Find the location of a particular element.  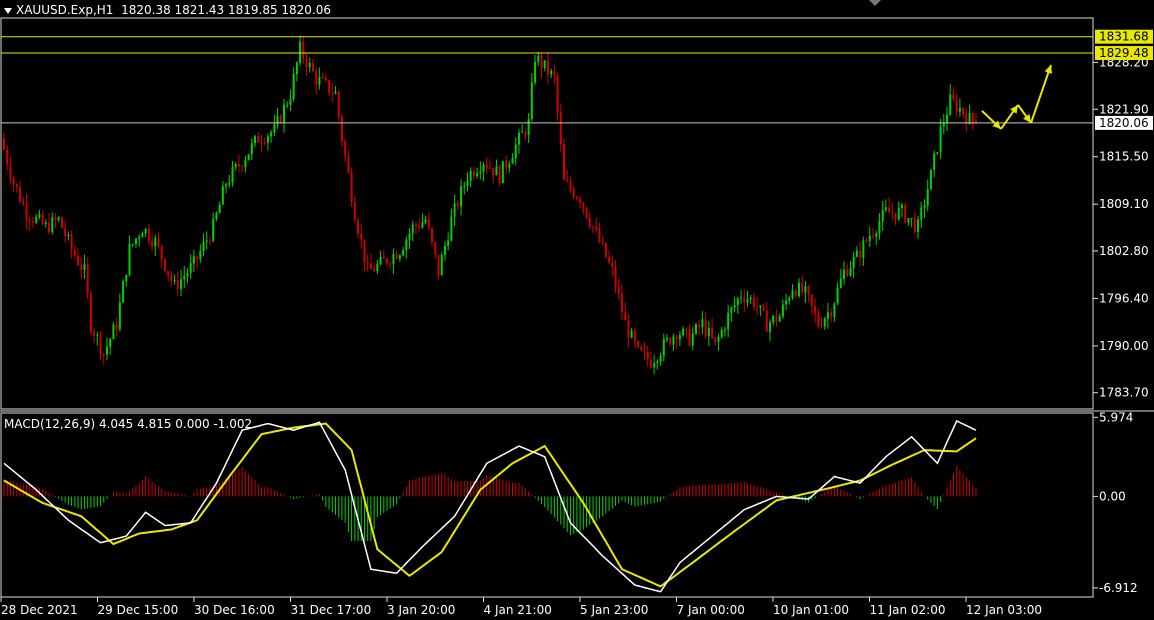

time-tick-label: 28 Dec 2021 is located at coordinates (39, 610).